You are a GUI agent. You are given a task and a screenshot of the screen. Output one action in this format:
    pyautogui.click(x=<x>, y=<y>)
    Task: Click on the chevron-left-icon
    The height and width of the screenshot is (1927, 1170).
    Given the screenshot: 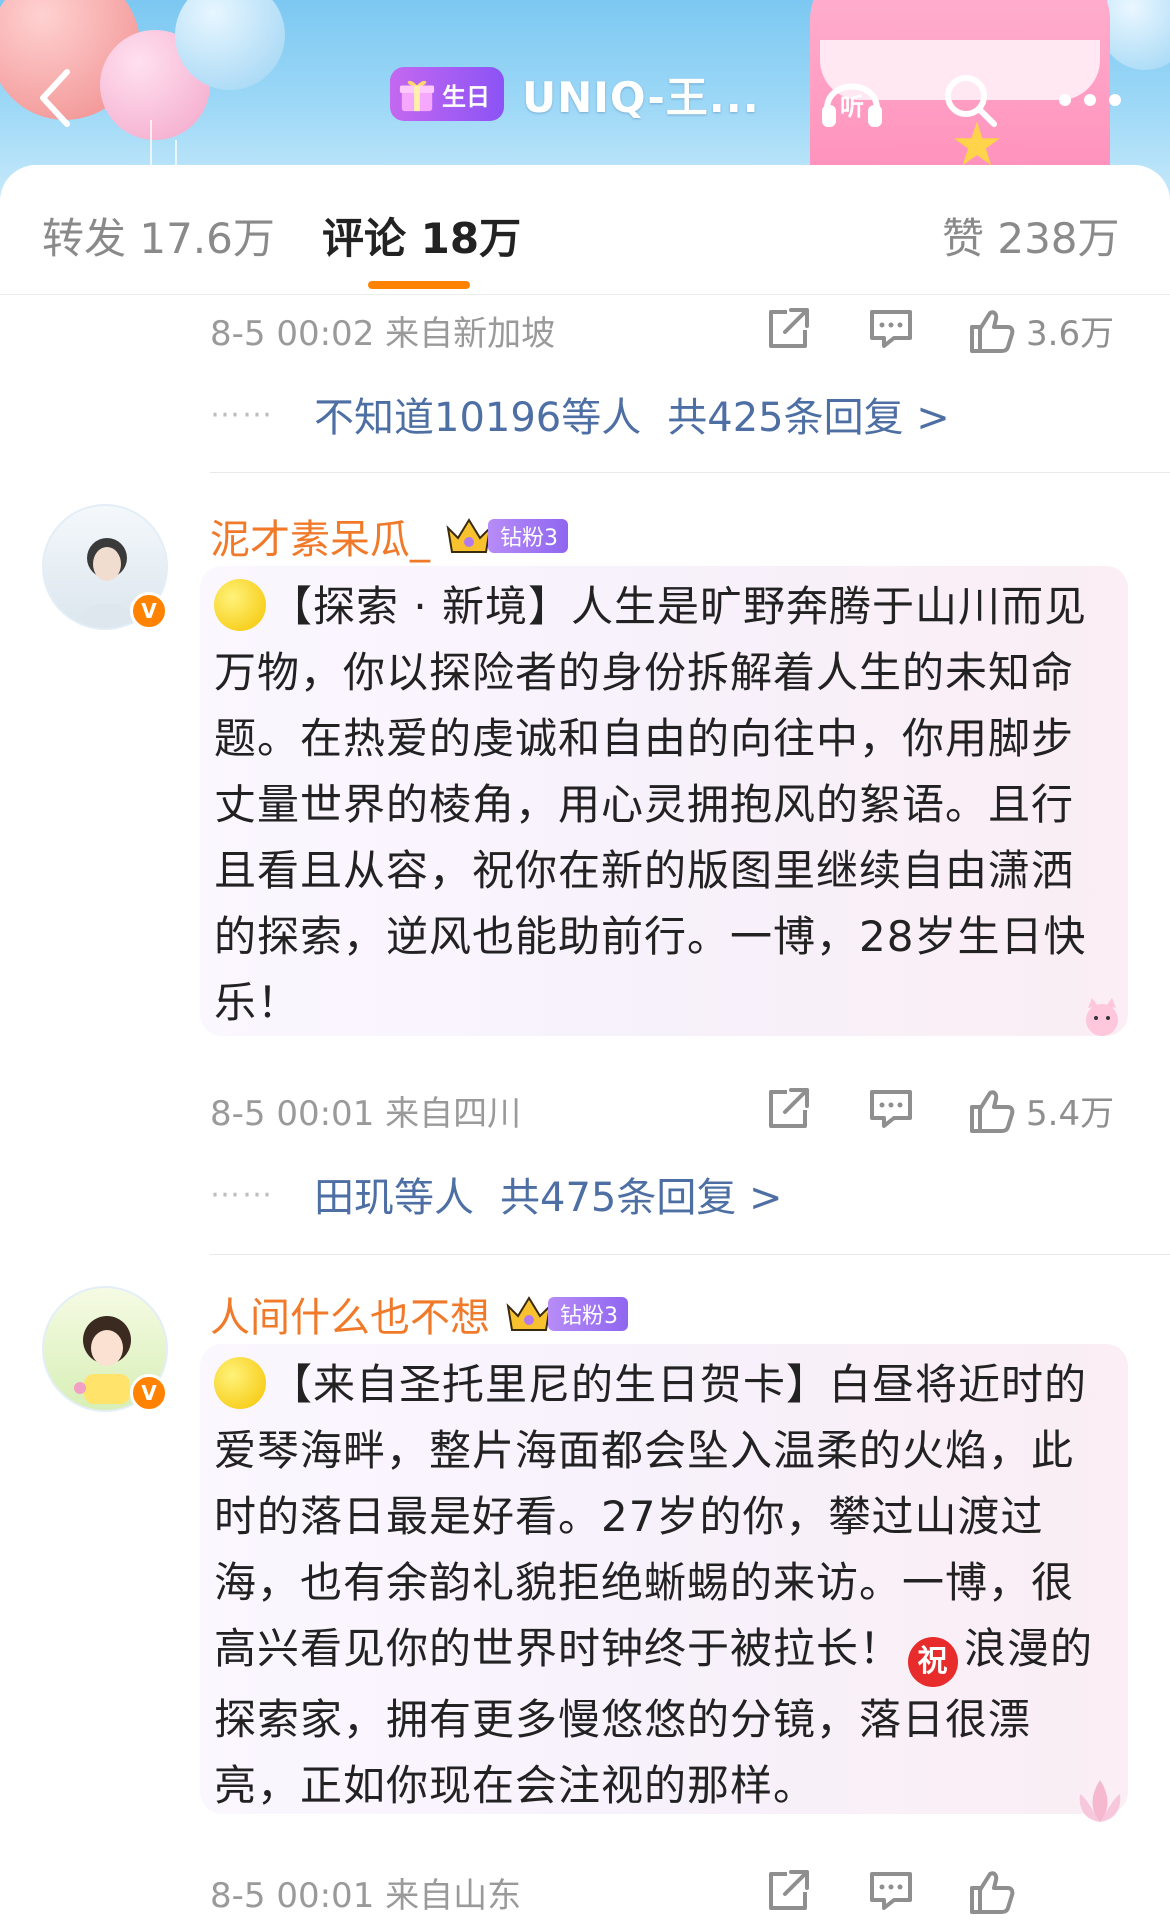 What is the action you would take?
    pyautogui.click(x=55, y=98)
    